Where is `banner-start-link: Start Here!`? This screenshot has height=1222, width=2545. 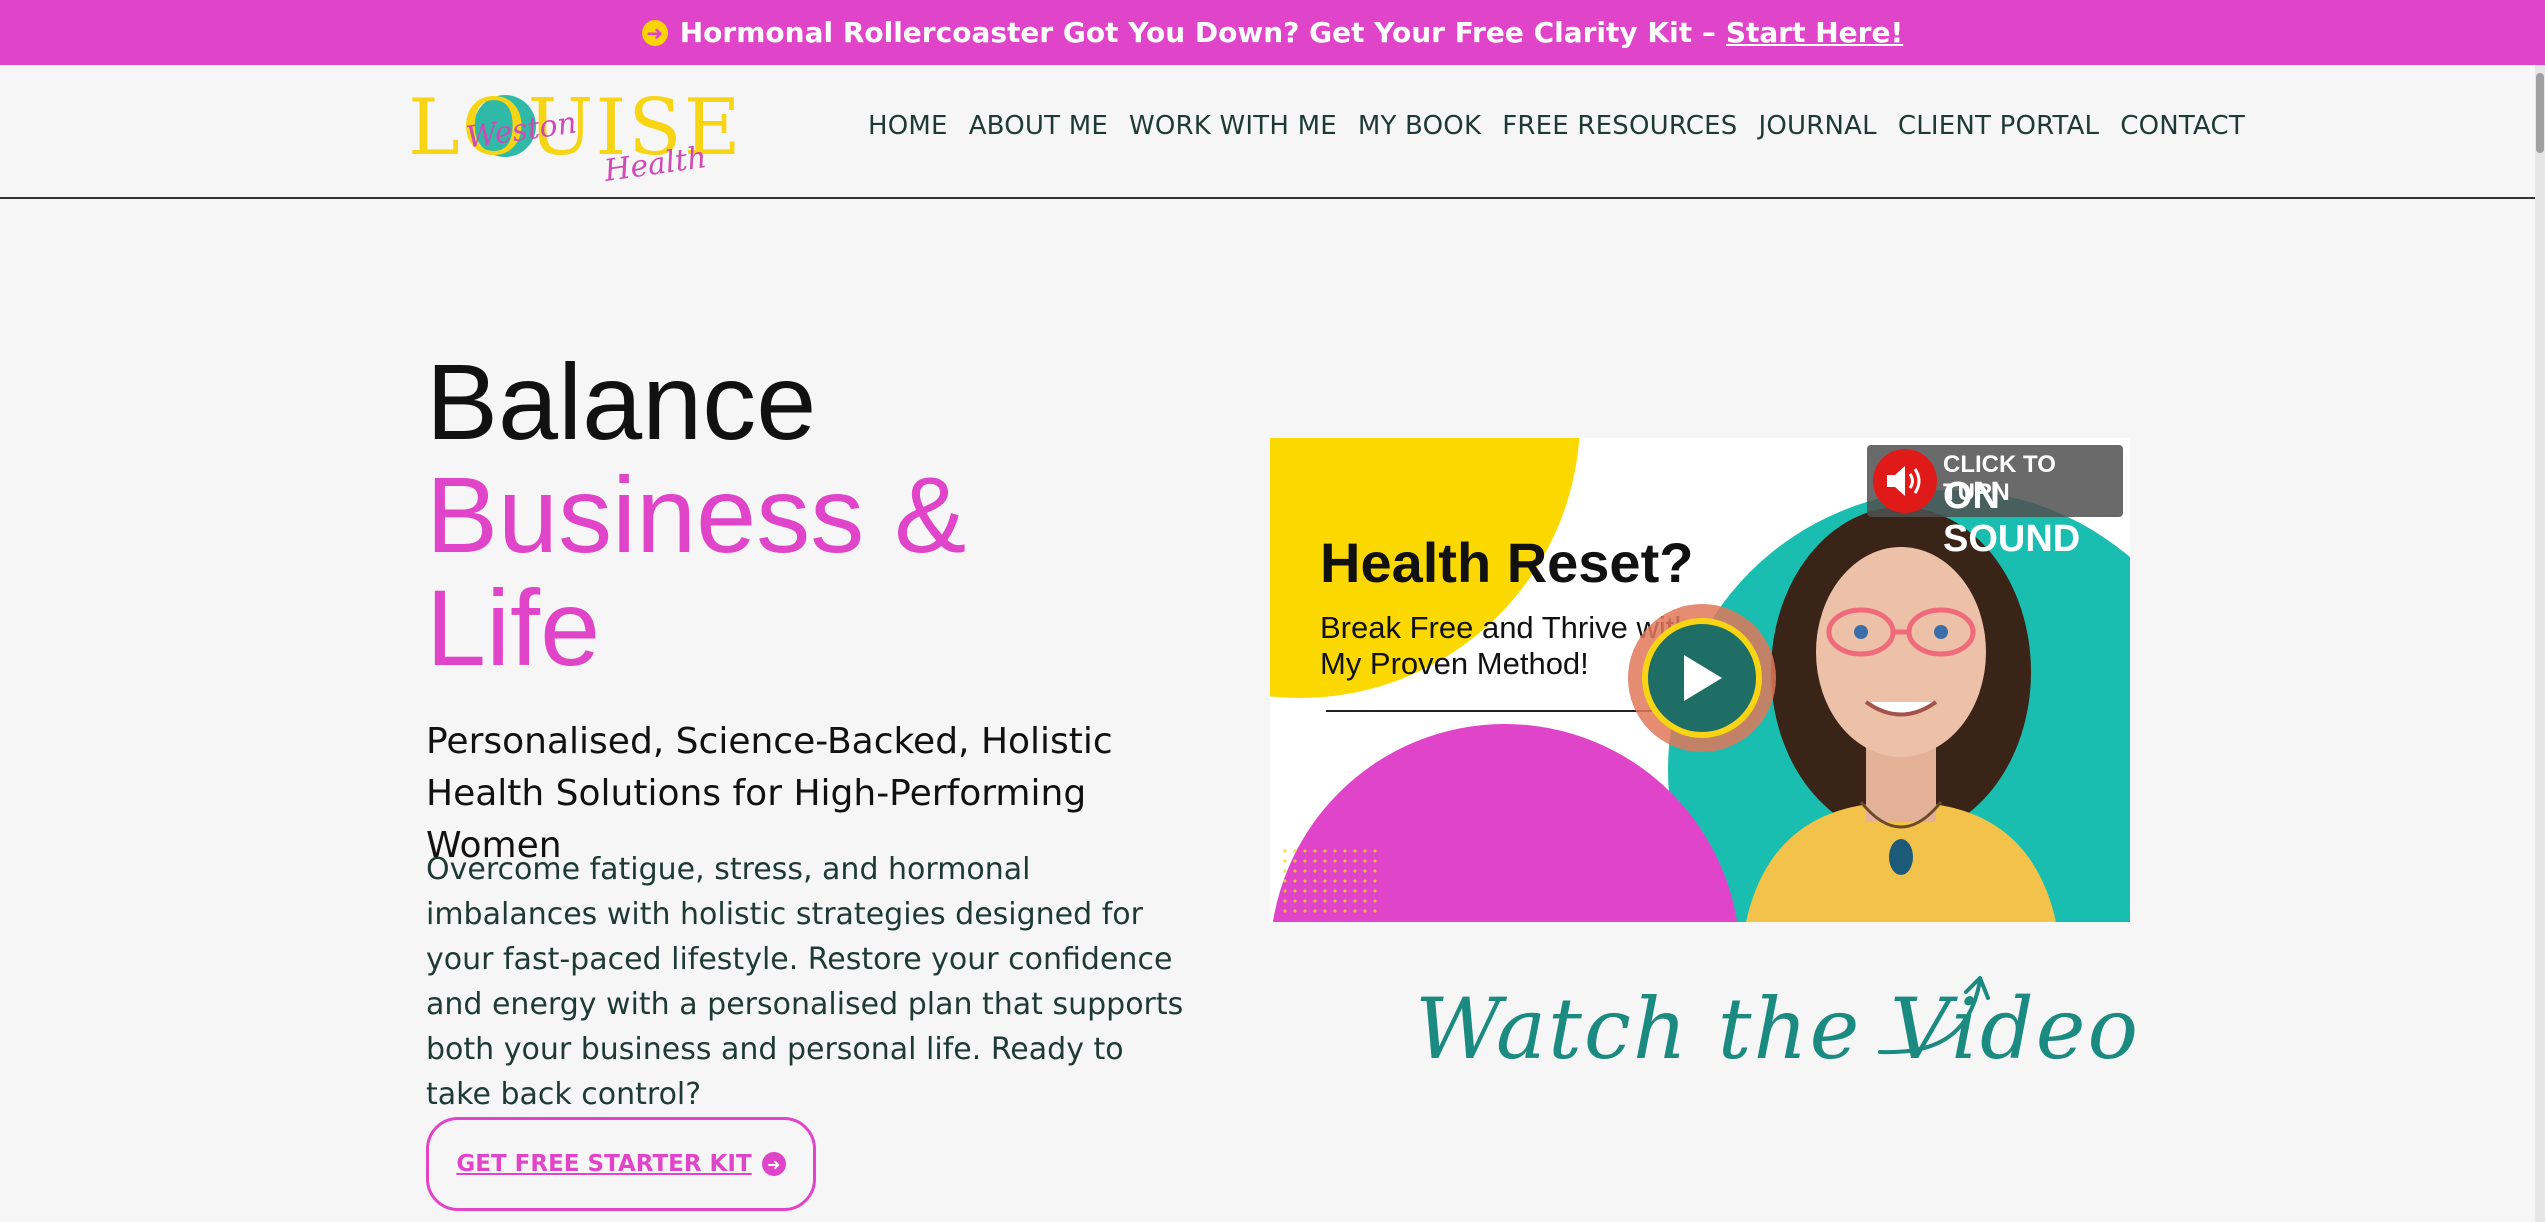 banner-start-link: Start Here! is located at coordinates (1814, 32).